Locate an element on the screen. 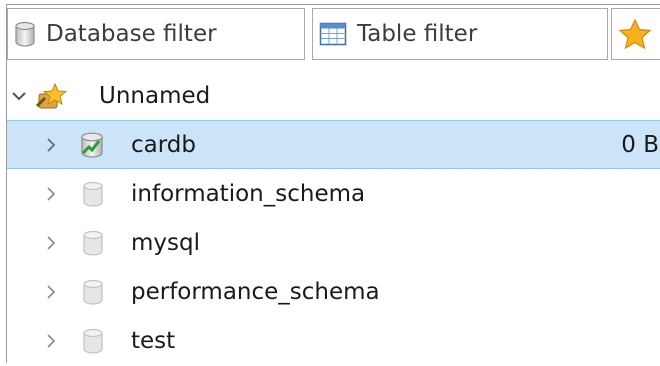 This screenshot has width=660, height=366. table-icon is located at coordinates (333, 34).